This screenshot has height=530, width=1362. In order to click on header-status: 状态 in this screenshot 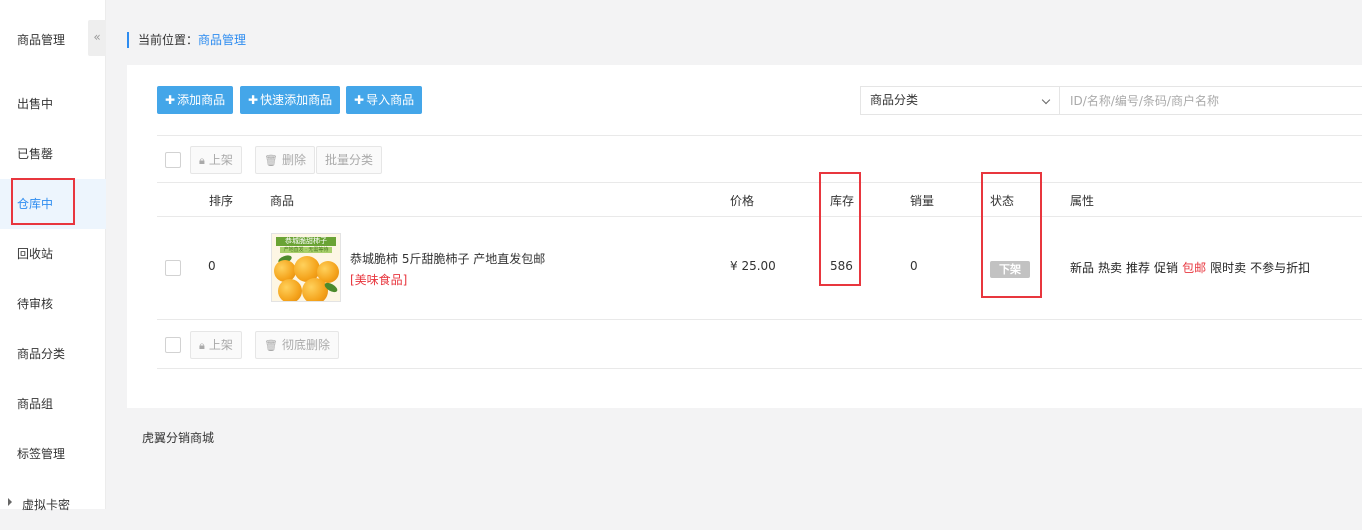, I will do `click(1002, 201)`.